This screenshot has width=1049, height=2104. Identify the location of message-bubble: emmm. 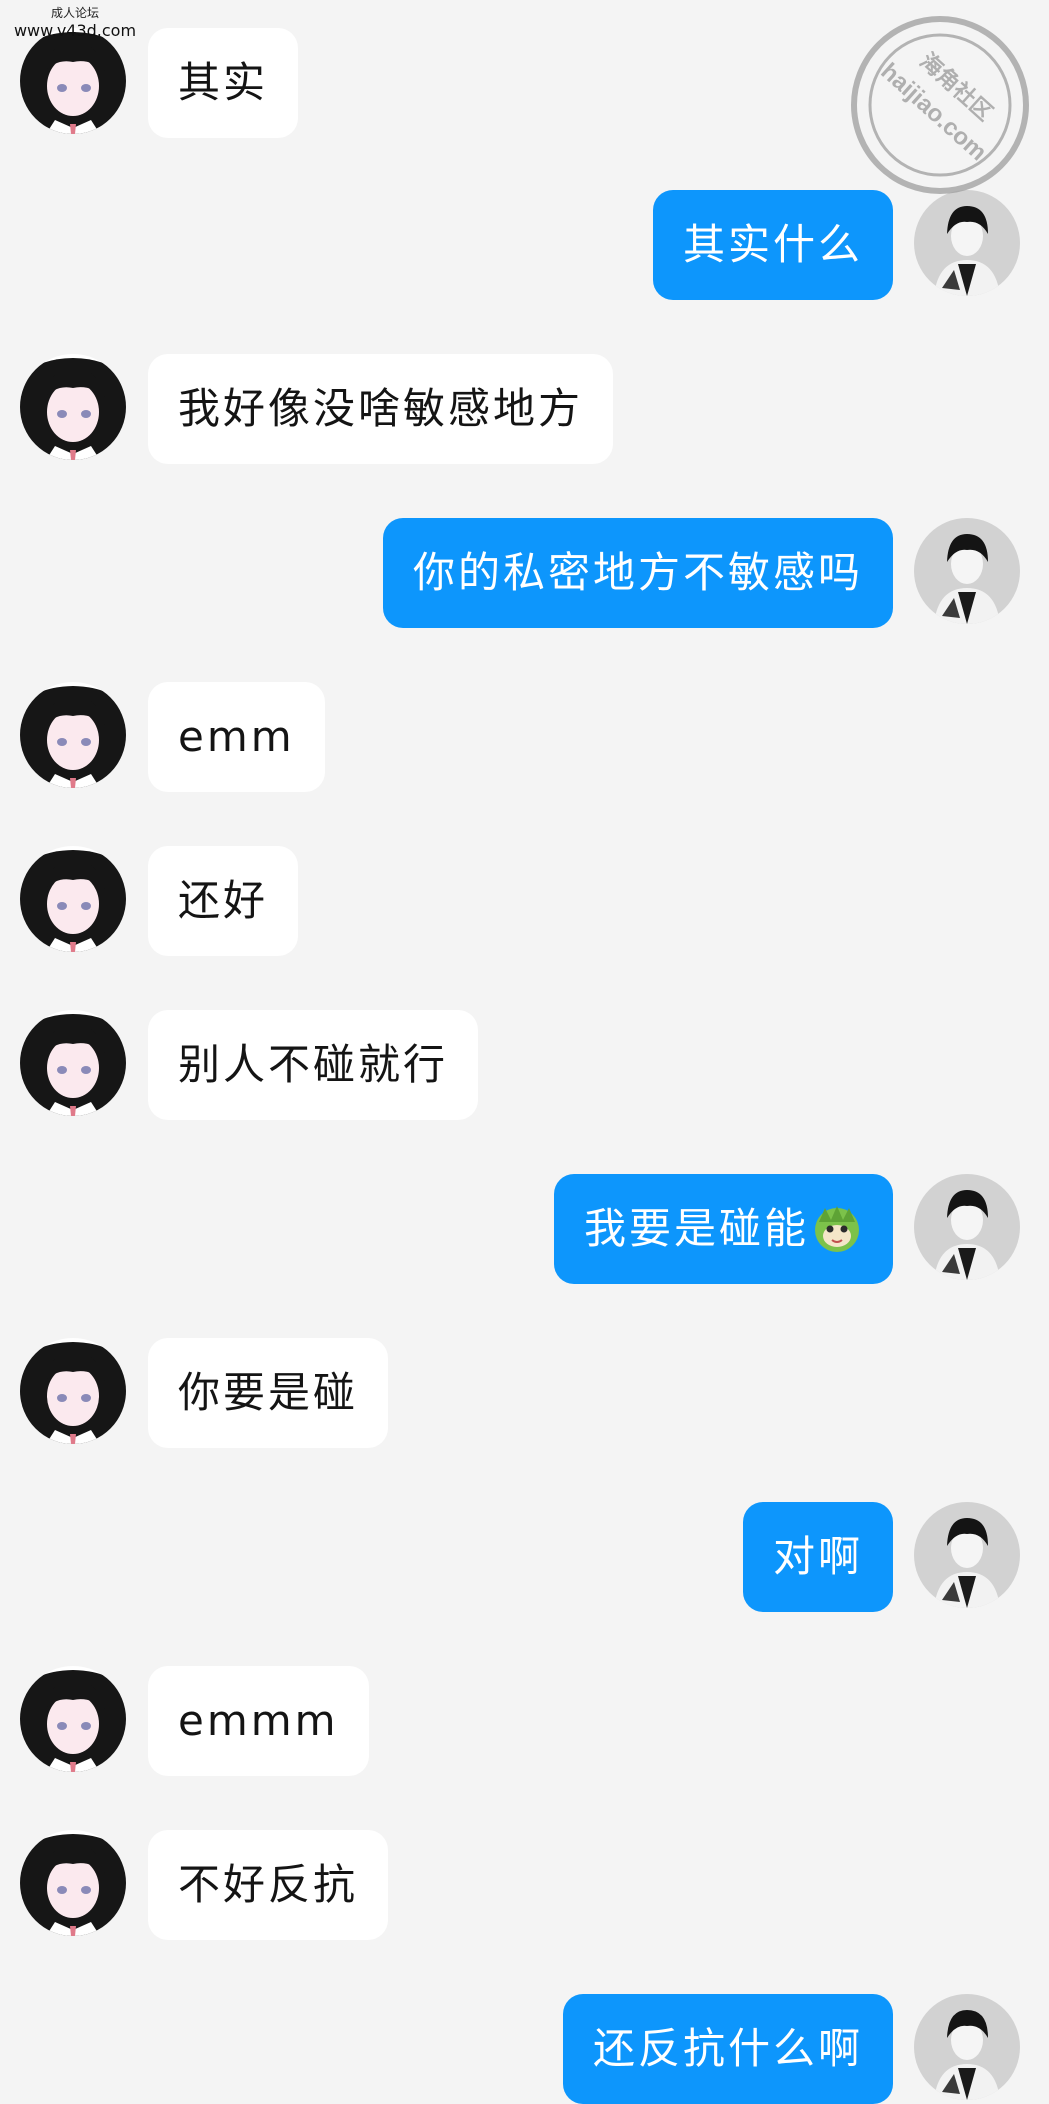
(258, 1721).